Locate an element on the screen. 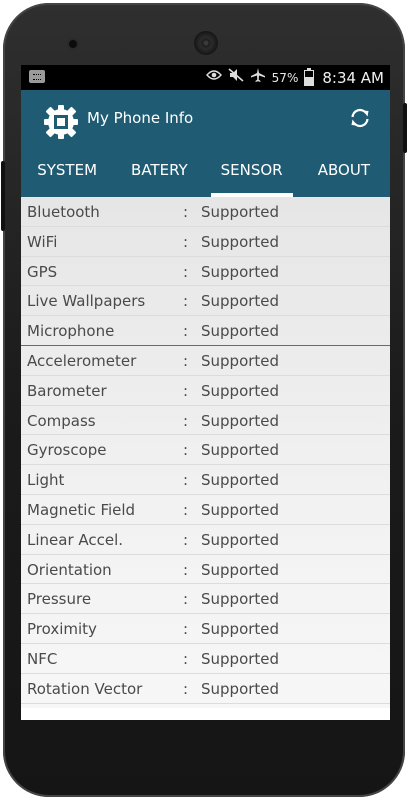 This screenshot has width=408, height=800. chip-gear-icon is located at coordinates (61, 122).